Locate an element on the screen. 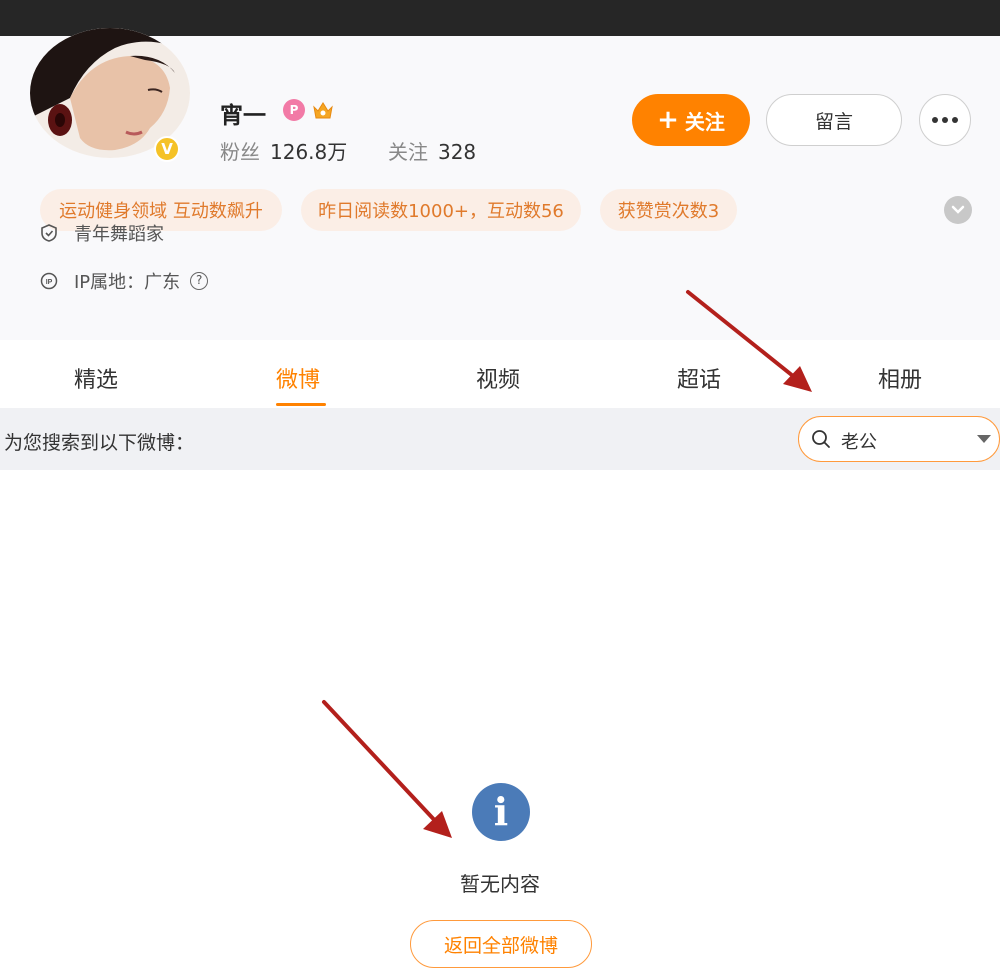  follow-button-label: 关注 is located at coordinates (704, 121).